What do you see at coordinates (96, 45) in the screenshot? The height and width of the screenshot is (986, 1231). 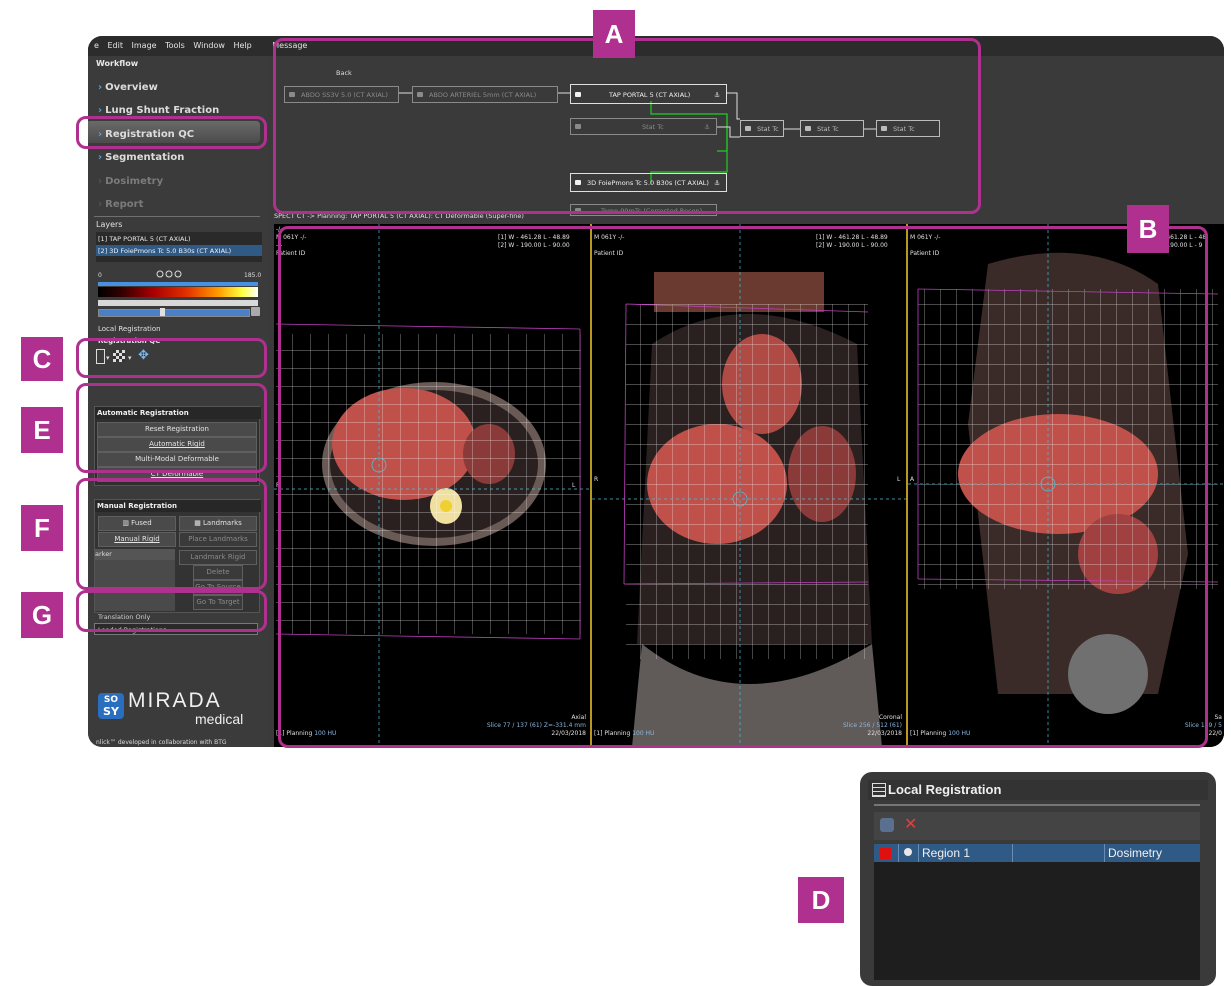 I see `menu-file: e` at bounding box center [96, 45].